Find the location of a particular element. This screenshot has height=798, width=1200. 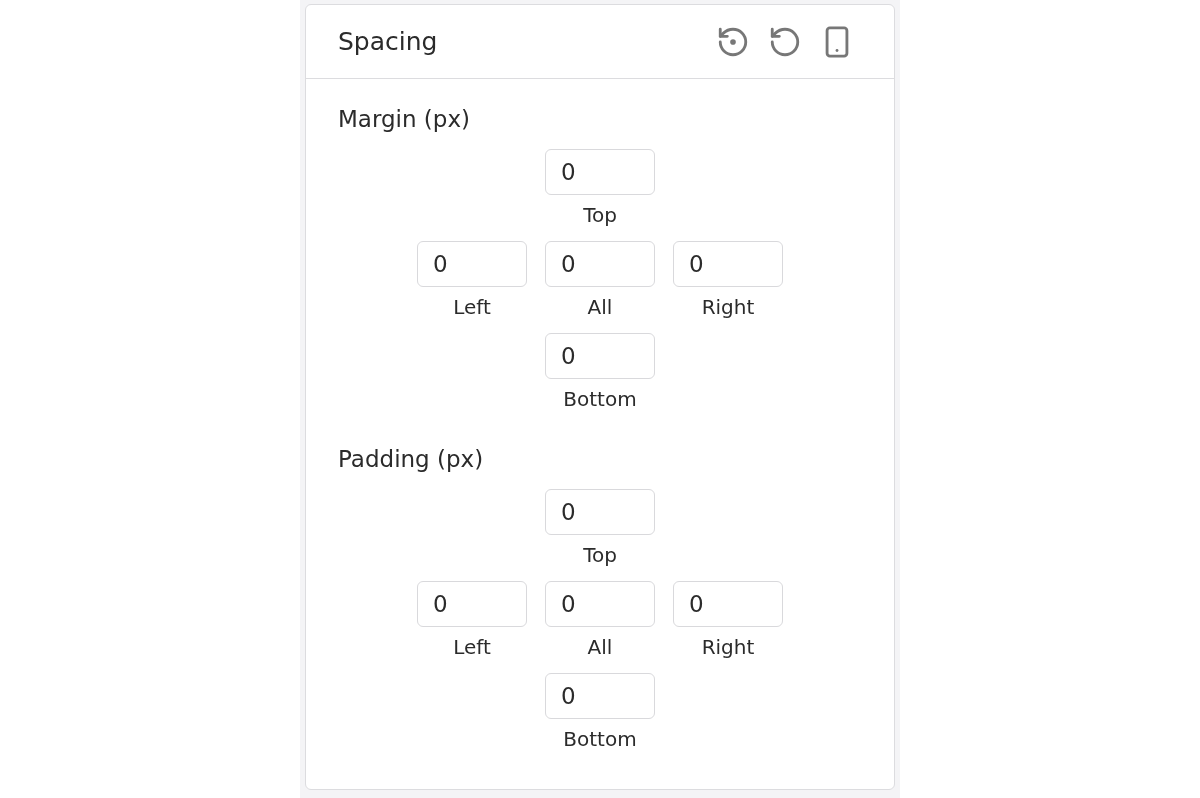

section-title: Margin (px) is located at coordinates (405, 119).